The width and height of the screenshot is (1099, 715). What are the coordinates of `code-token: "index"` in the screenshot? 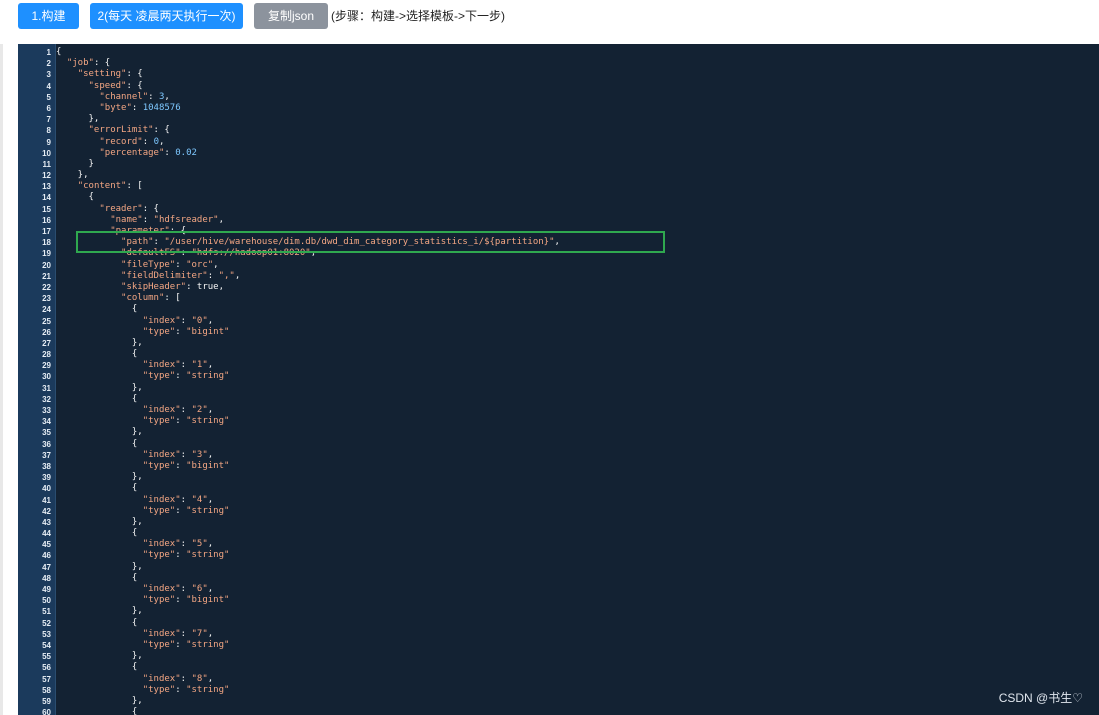 It's located at (161, 544).